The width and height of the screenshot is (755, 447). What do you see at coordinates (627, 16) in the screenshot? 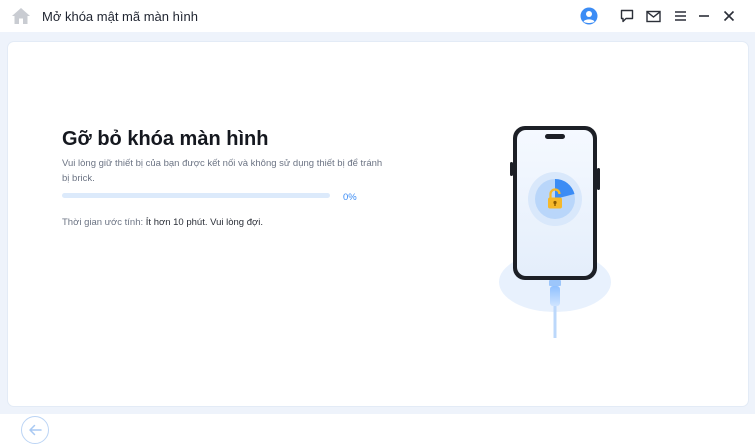
I see `feedback-icon` at bounding box center [627, 16].